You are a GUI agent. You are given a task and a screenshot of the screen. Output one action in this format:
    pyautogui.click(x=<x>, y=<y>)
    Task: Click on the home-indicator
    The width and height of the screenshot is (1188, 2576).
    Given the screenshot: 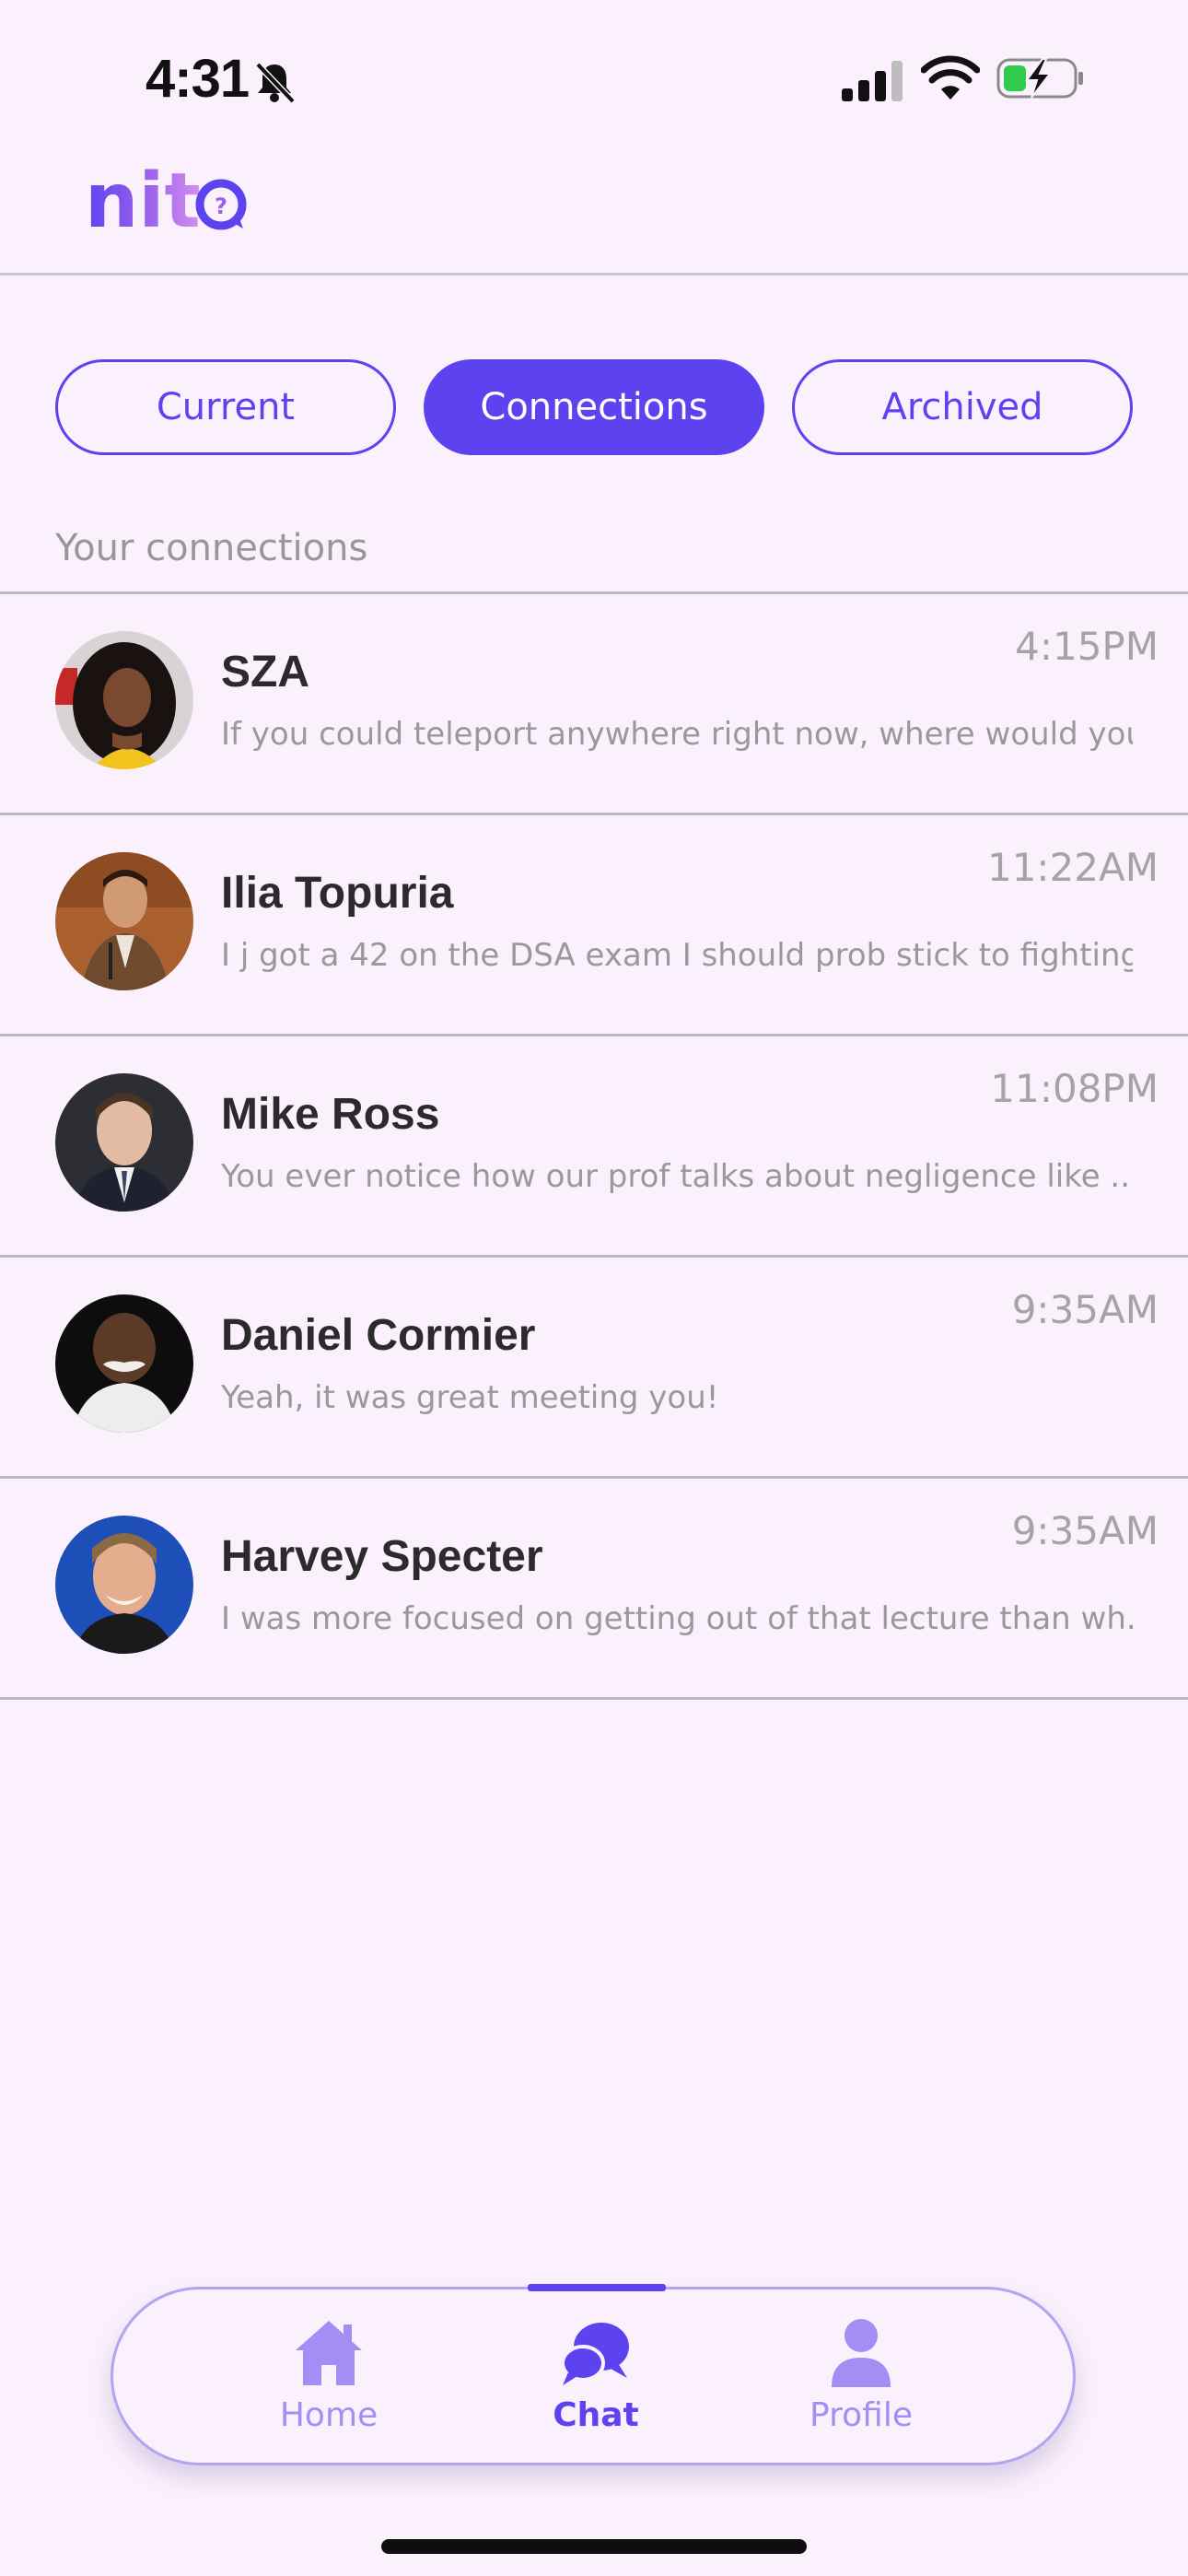 What is the action you would take?
    pyautogui.click(x=594, y=2546)
    